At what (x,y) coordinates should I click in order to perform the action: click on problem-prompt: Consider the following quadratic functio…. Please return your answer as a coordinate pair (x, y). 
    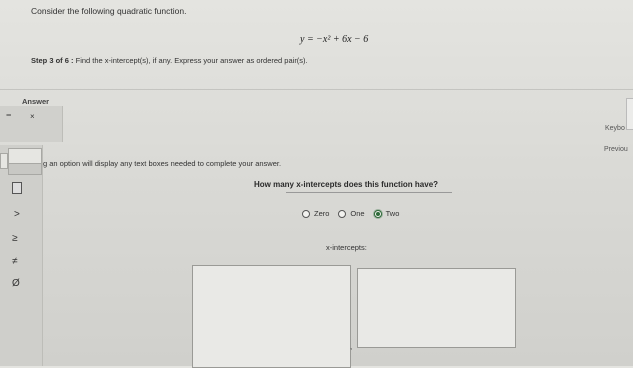
    Looking at the image, I should click on (109, 11).